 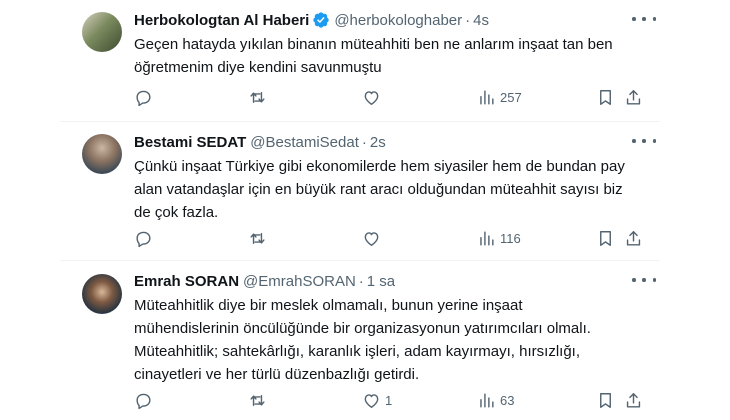 I want to click on display-name: Herbokologtan Al Haberi, so click(x=221, y=20).